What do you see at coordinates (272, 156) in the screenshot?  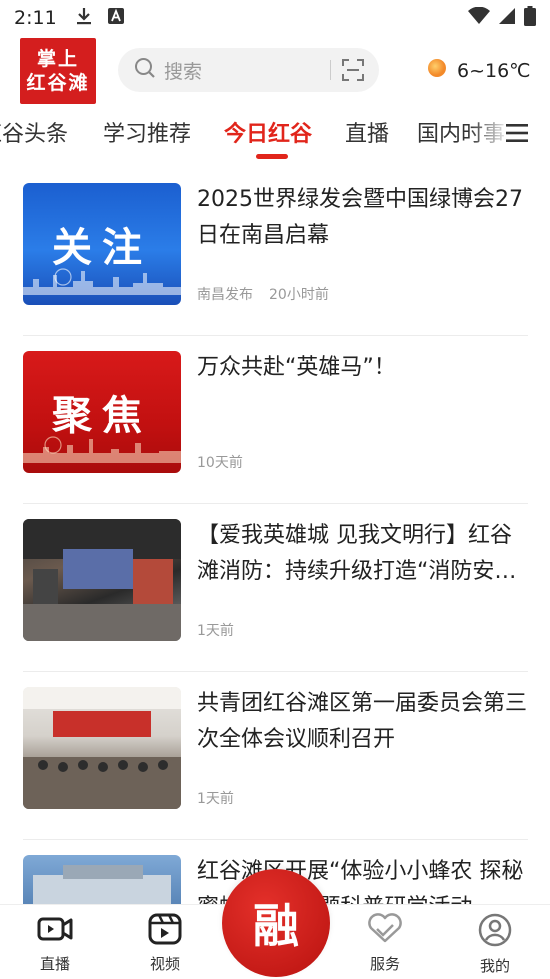 I see `active-tab-indicator` at bounding box center [272, 156].